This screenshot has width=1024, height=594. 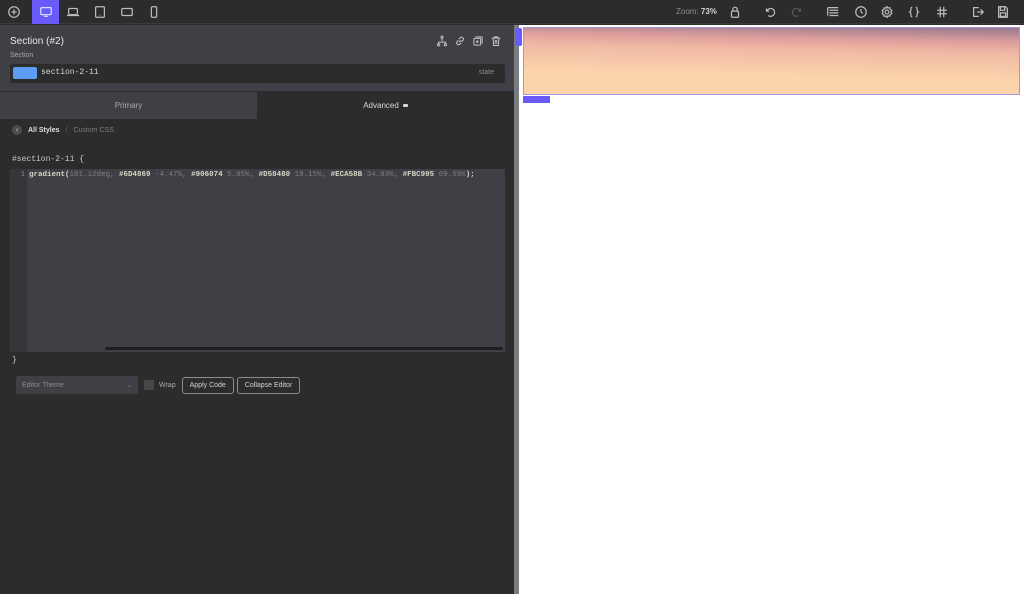 I want to click on line-gutter: 1, so click(x=18, y=260).